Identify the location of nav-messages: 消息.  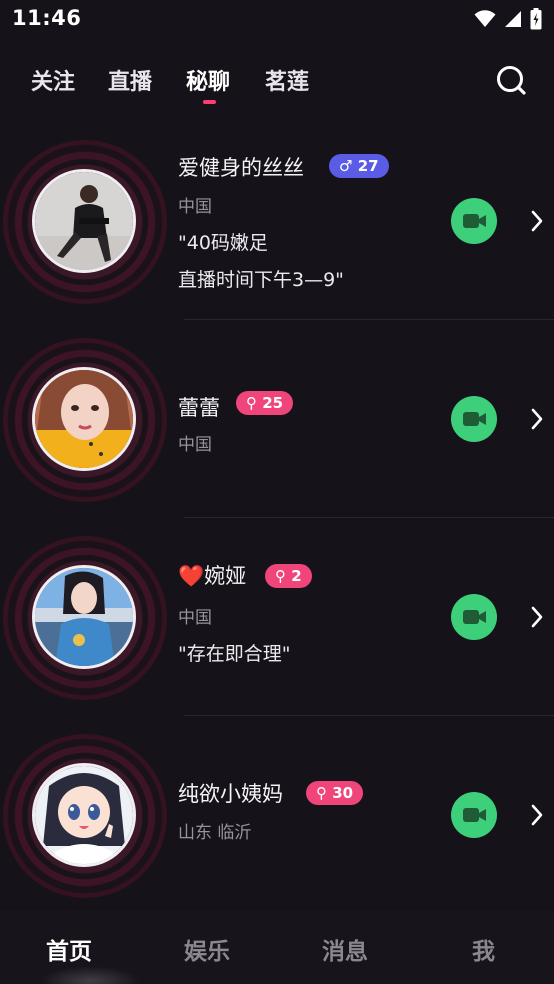
(345, 949).